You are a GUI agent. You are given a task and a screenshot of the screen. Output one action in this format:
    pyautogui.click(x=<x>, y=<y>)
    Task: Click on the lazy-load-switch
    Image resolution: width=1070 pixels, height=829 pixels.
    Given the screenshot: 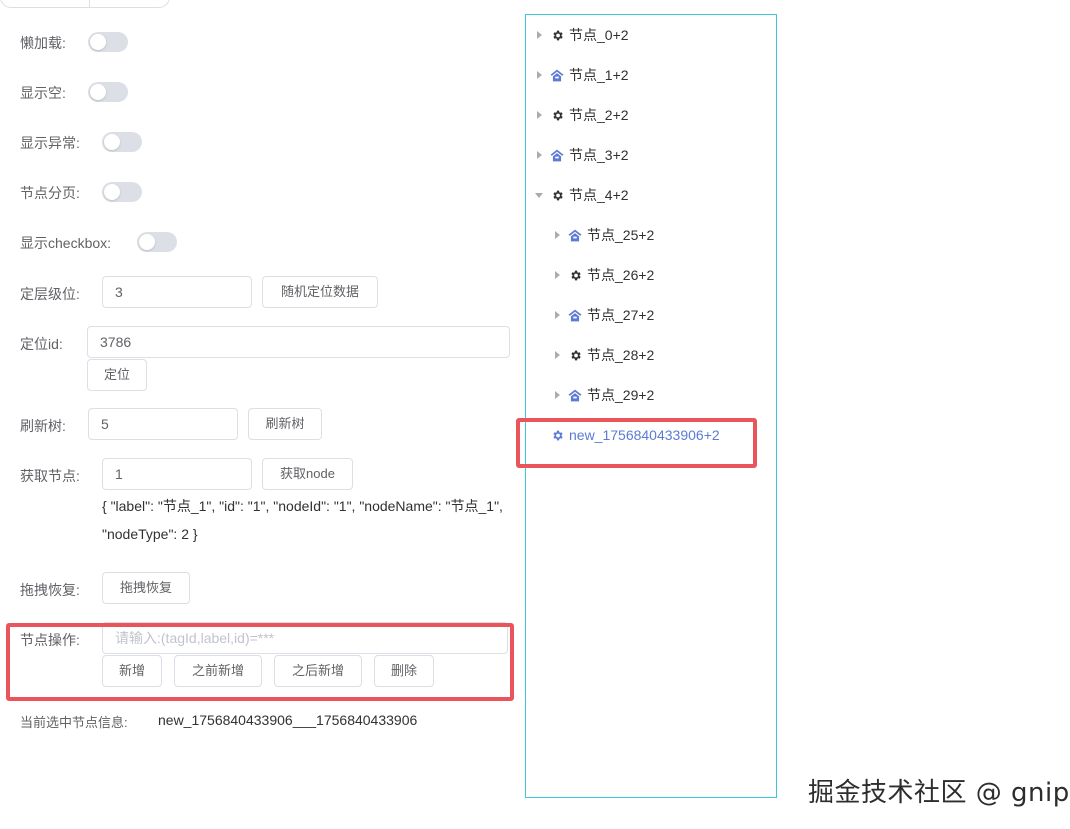 What is the action you would take?
    pyautogui.click(x=108, y=42)
    